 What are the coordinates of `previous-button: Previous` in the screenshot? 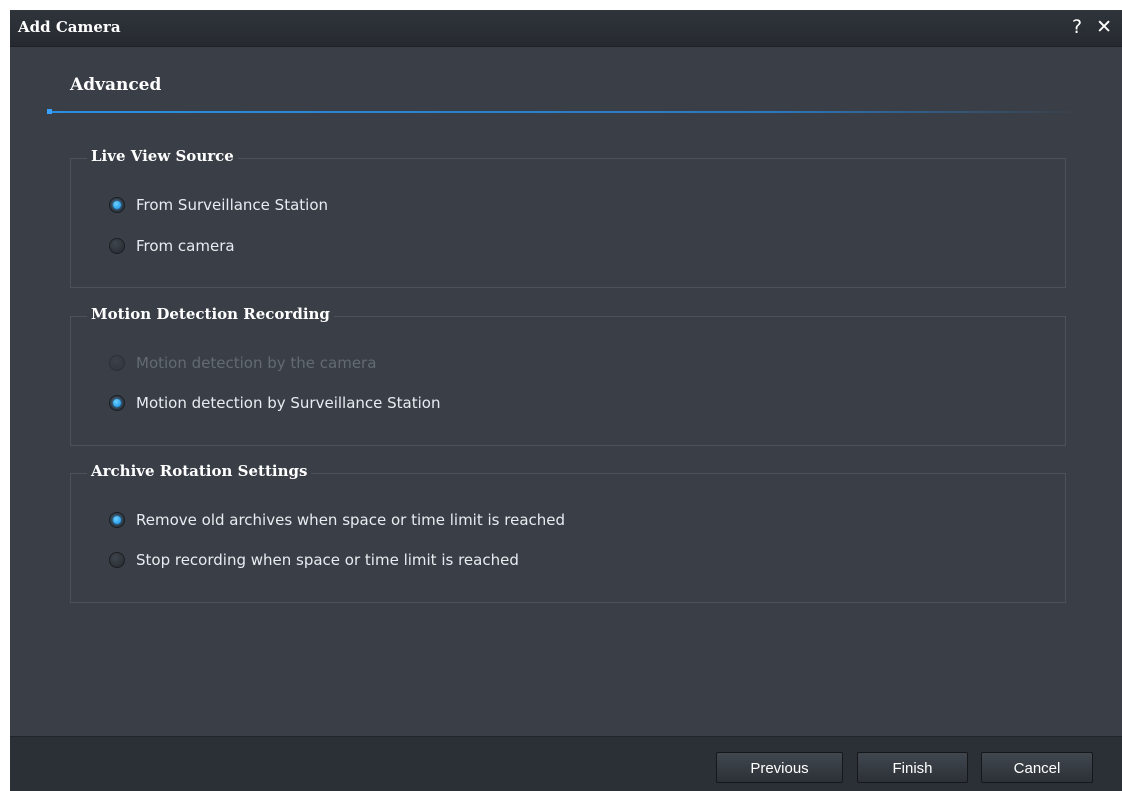 It's located at (779, 767).